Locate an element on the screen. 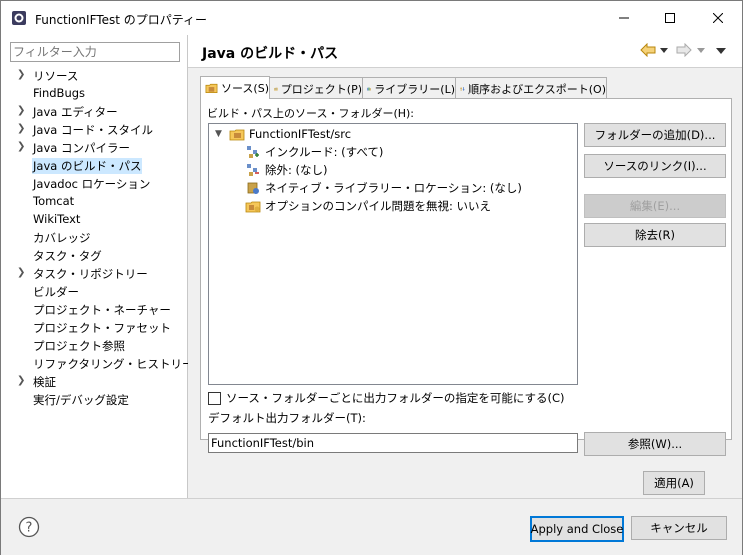 The width and height of the screenshot is (743, 555). sidebar-item-label: Javadoc ロケーション is located at coordinates (92, 184).